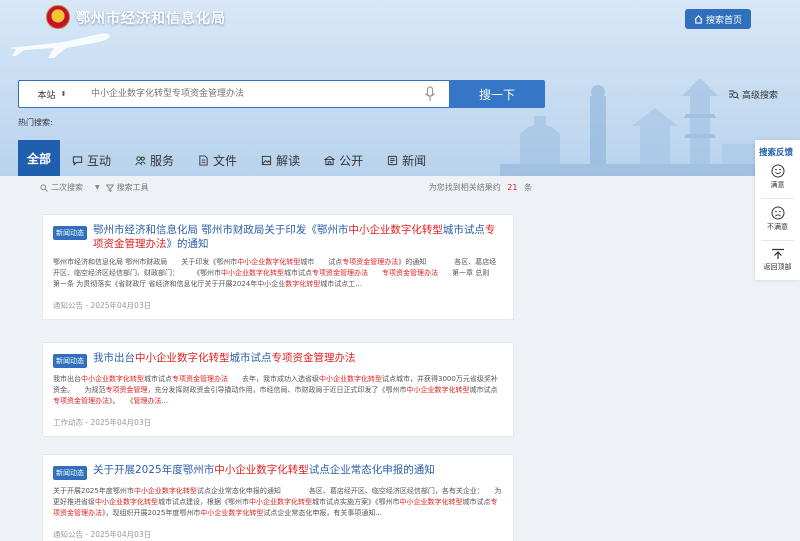  Describe the element at coordinates (147, 401) in the screenshot. I see `highlight-text: 管理办法` at that location.